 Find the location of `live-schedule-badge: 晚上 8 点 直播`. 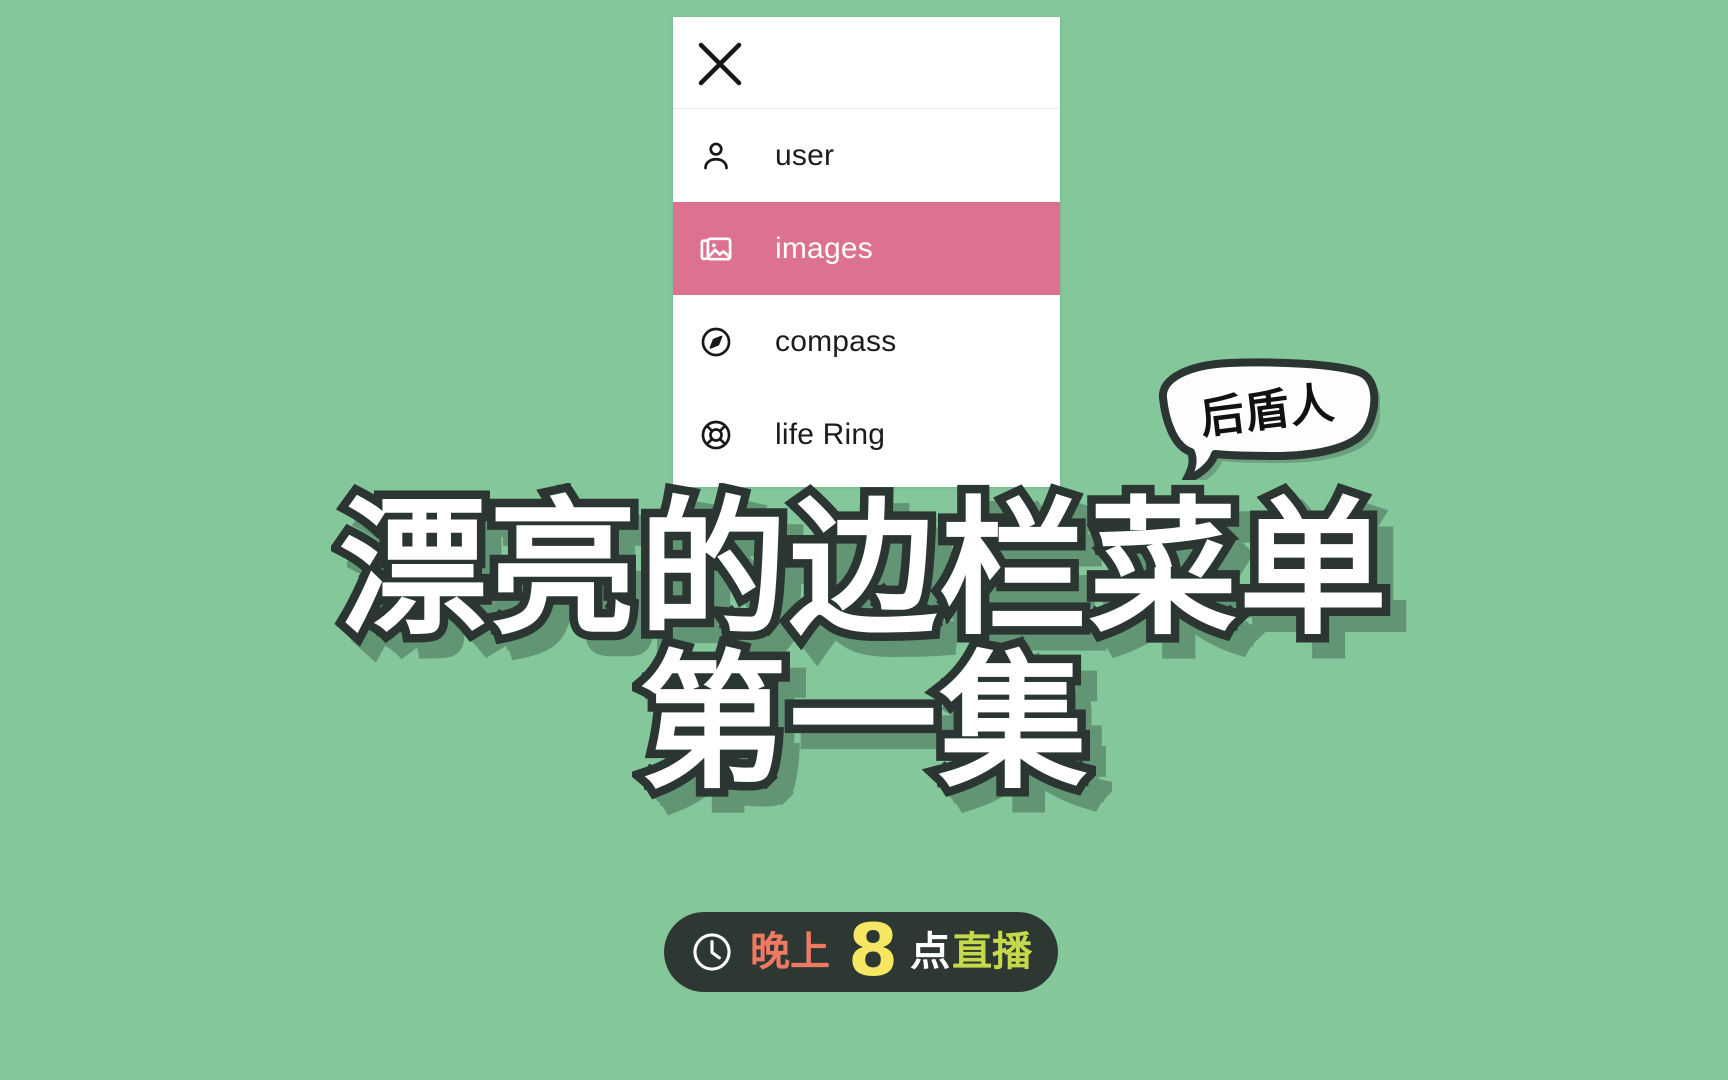

live-schedule-badge: 晚上 8 点 直播 is located at coordinates (861, 950).